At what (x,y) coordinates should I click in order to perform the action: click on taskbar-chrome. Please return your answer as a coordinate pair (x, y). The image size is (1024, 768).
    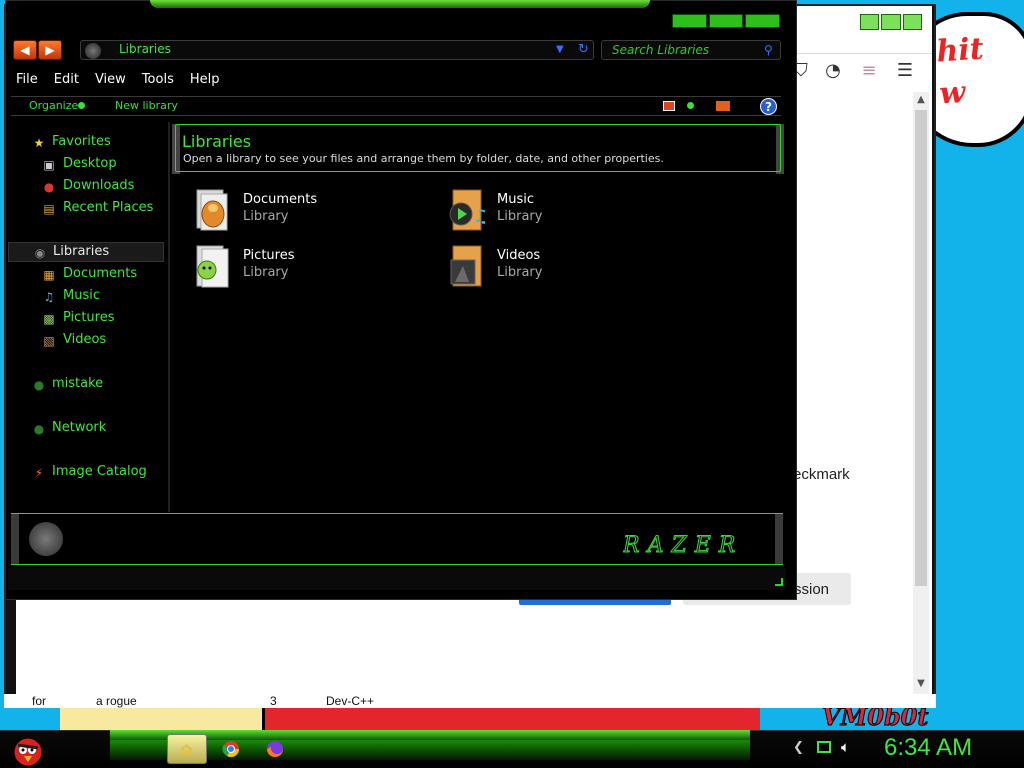
    Looking at the image, I should click on (231, 749).